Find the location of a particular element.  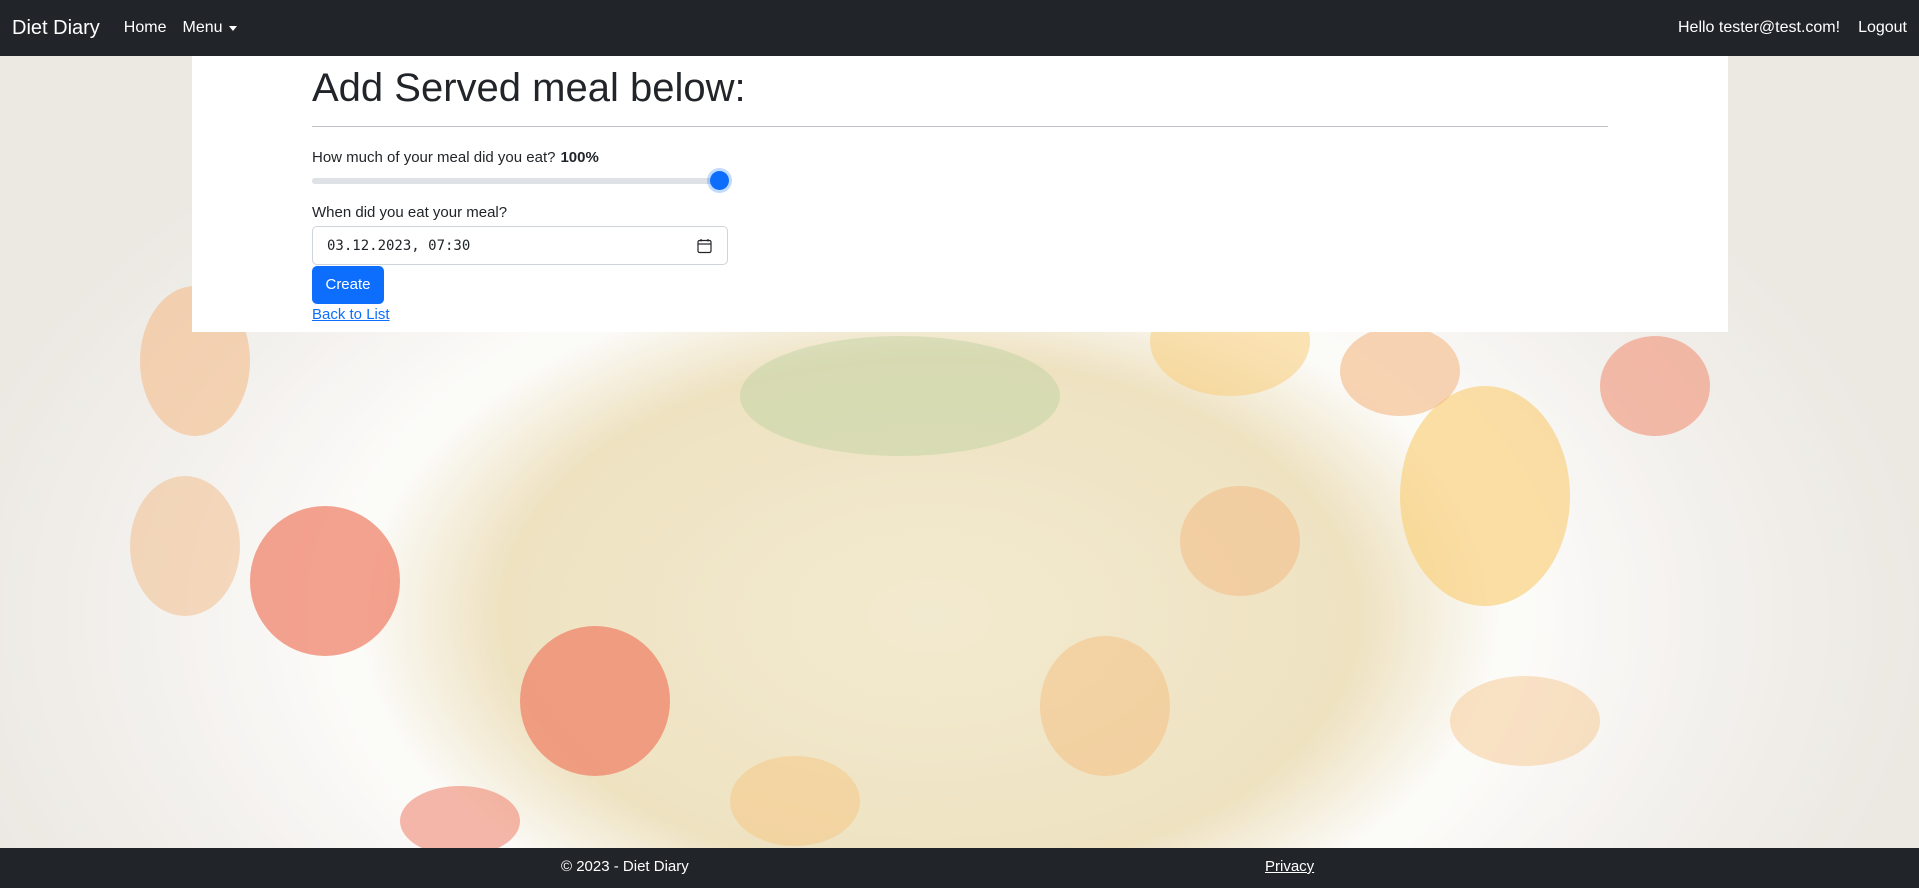

portion-slider is located at coordinates (520, 180).